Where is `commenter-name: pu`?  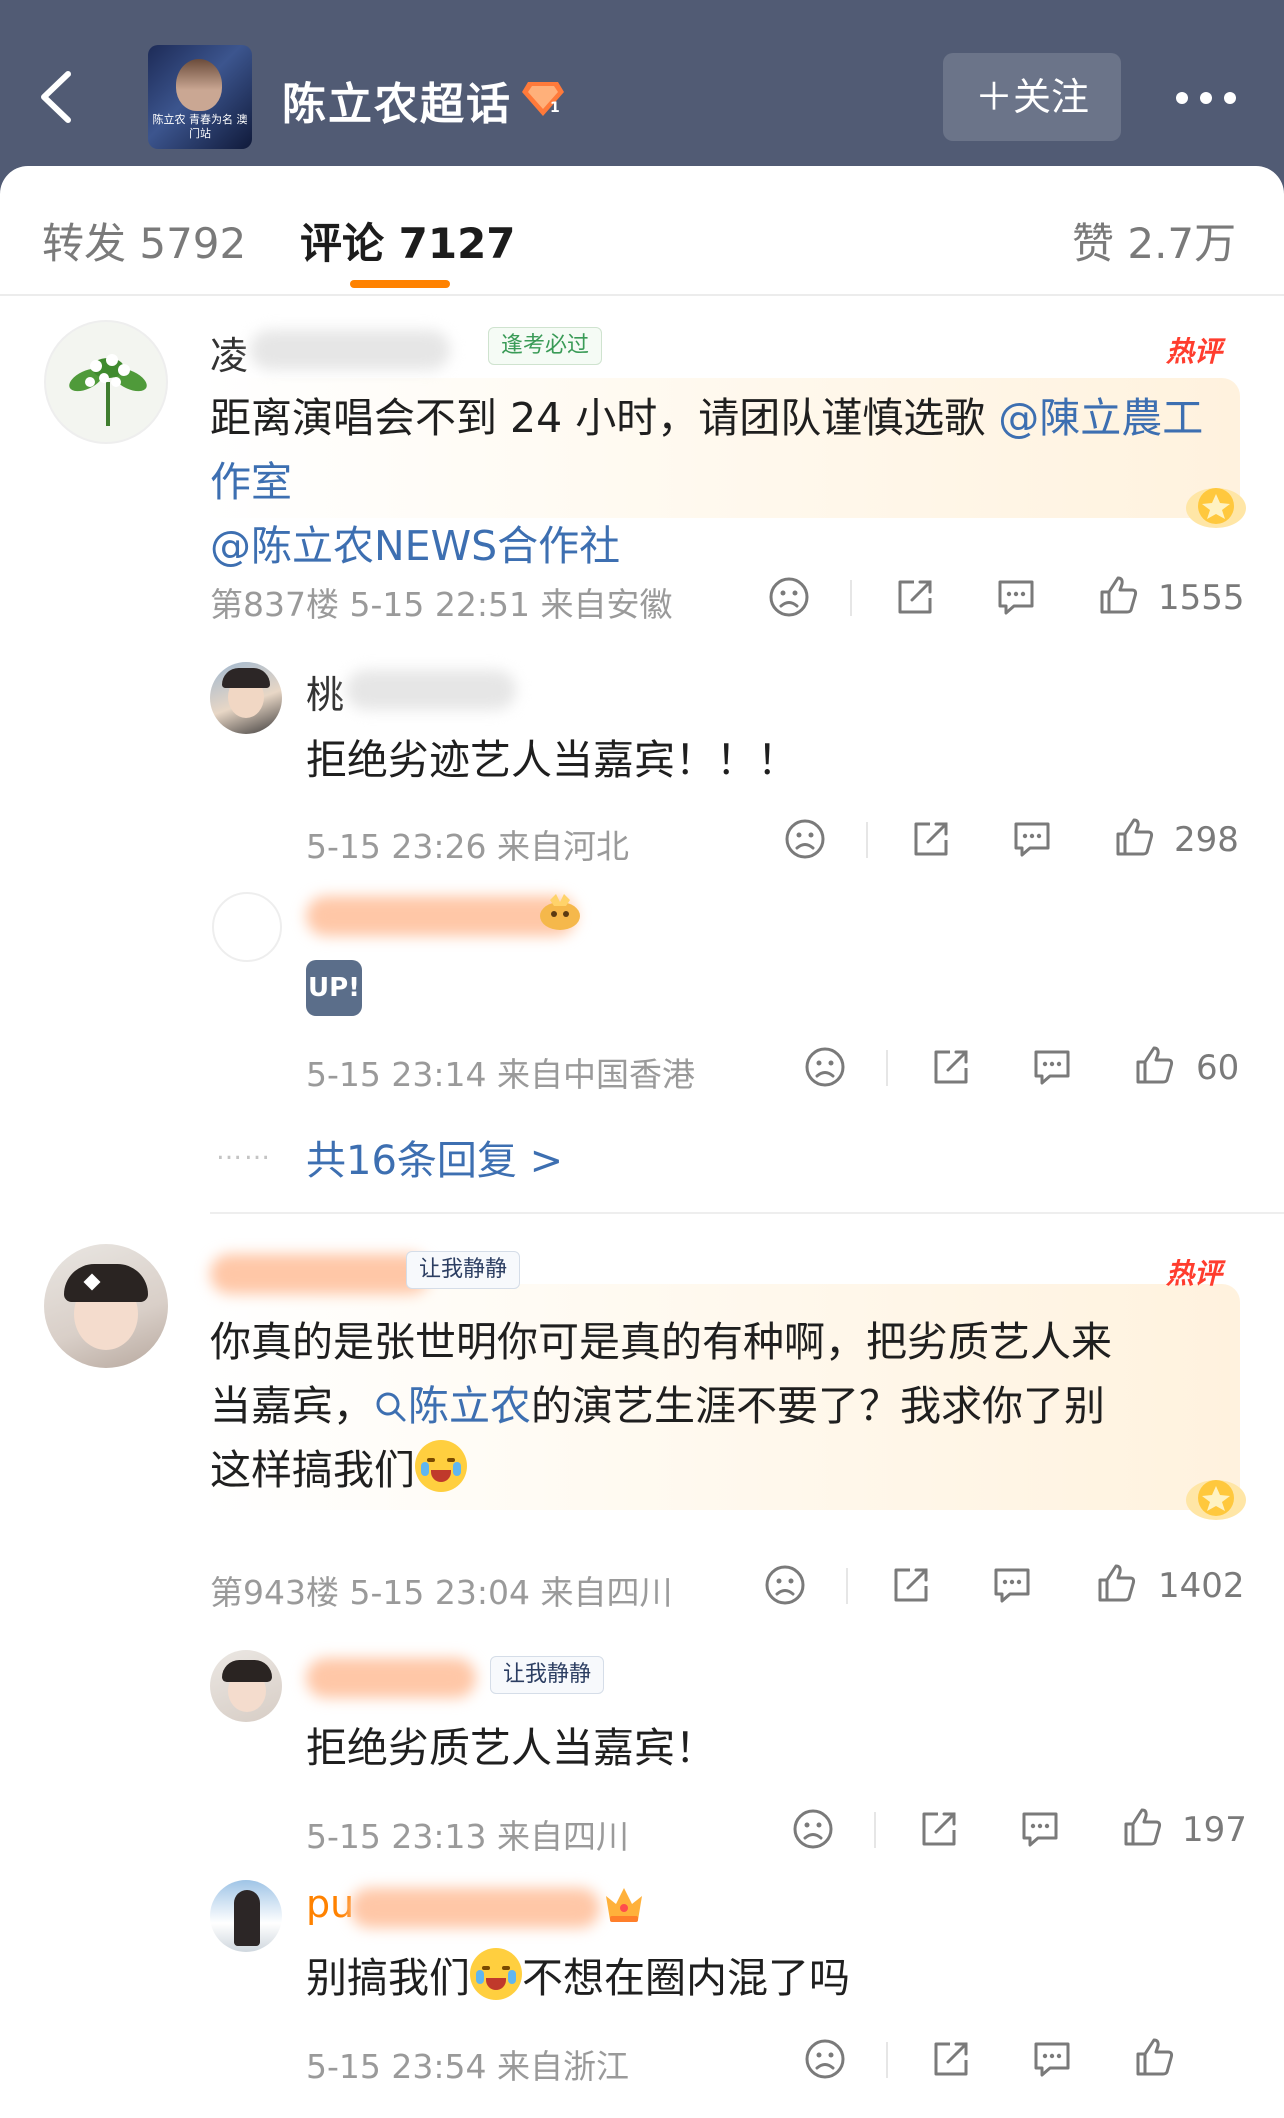
commenter-name: pu is located at coordinates (330, 1904).